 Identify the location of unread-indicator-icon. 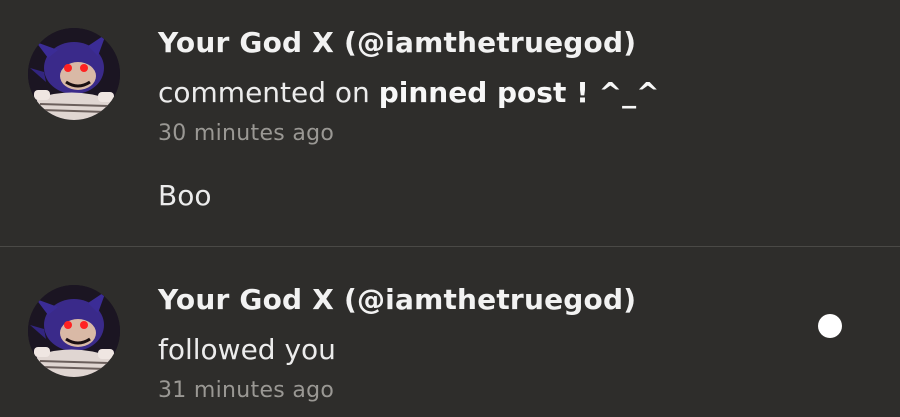
(830, 326).